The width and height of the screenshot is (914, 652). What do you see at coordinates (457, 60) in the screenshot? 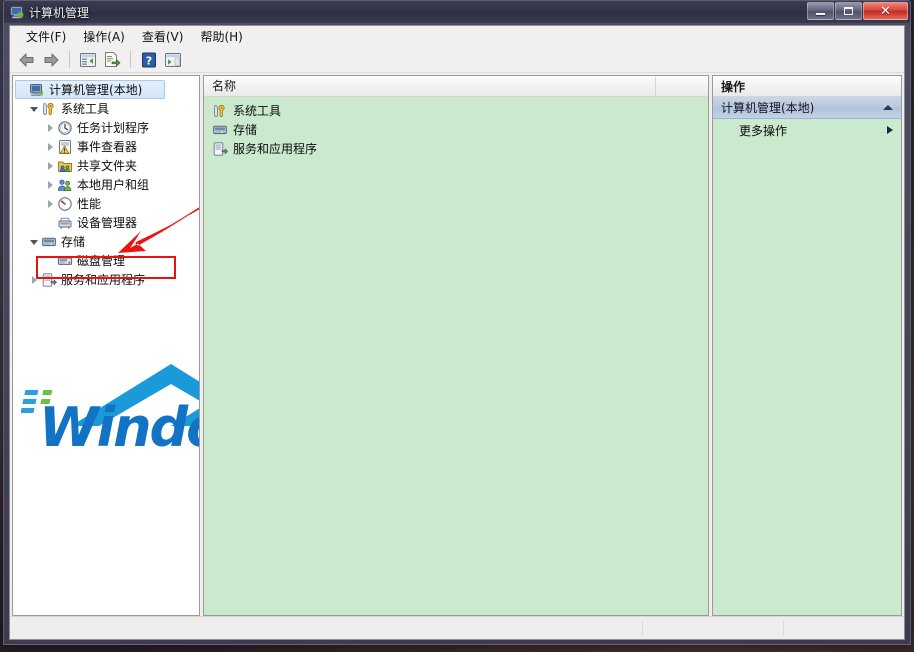
I see `toolbar: ?` at bounding box center [457, 60].